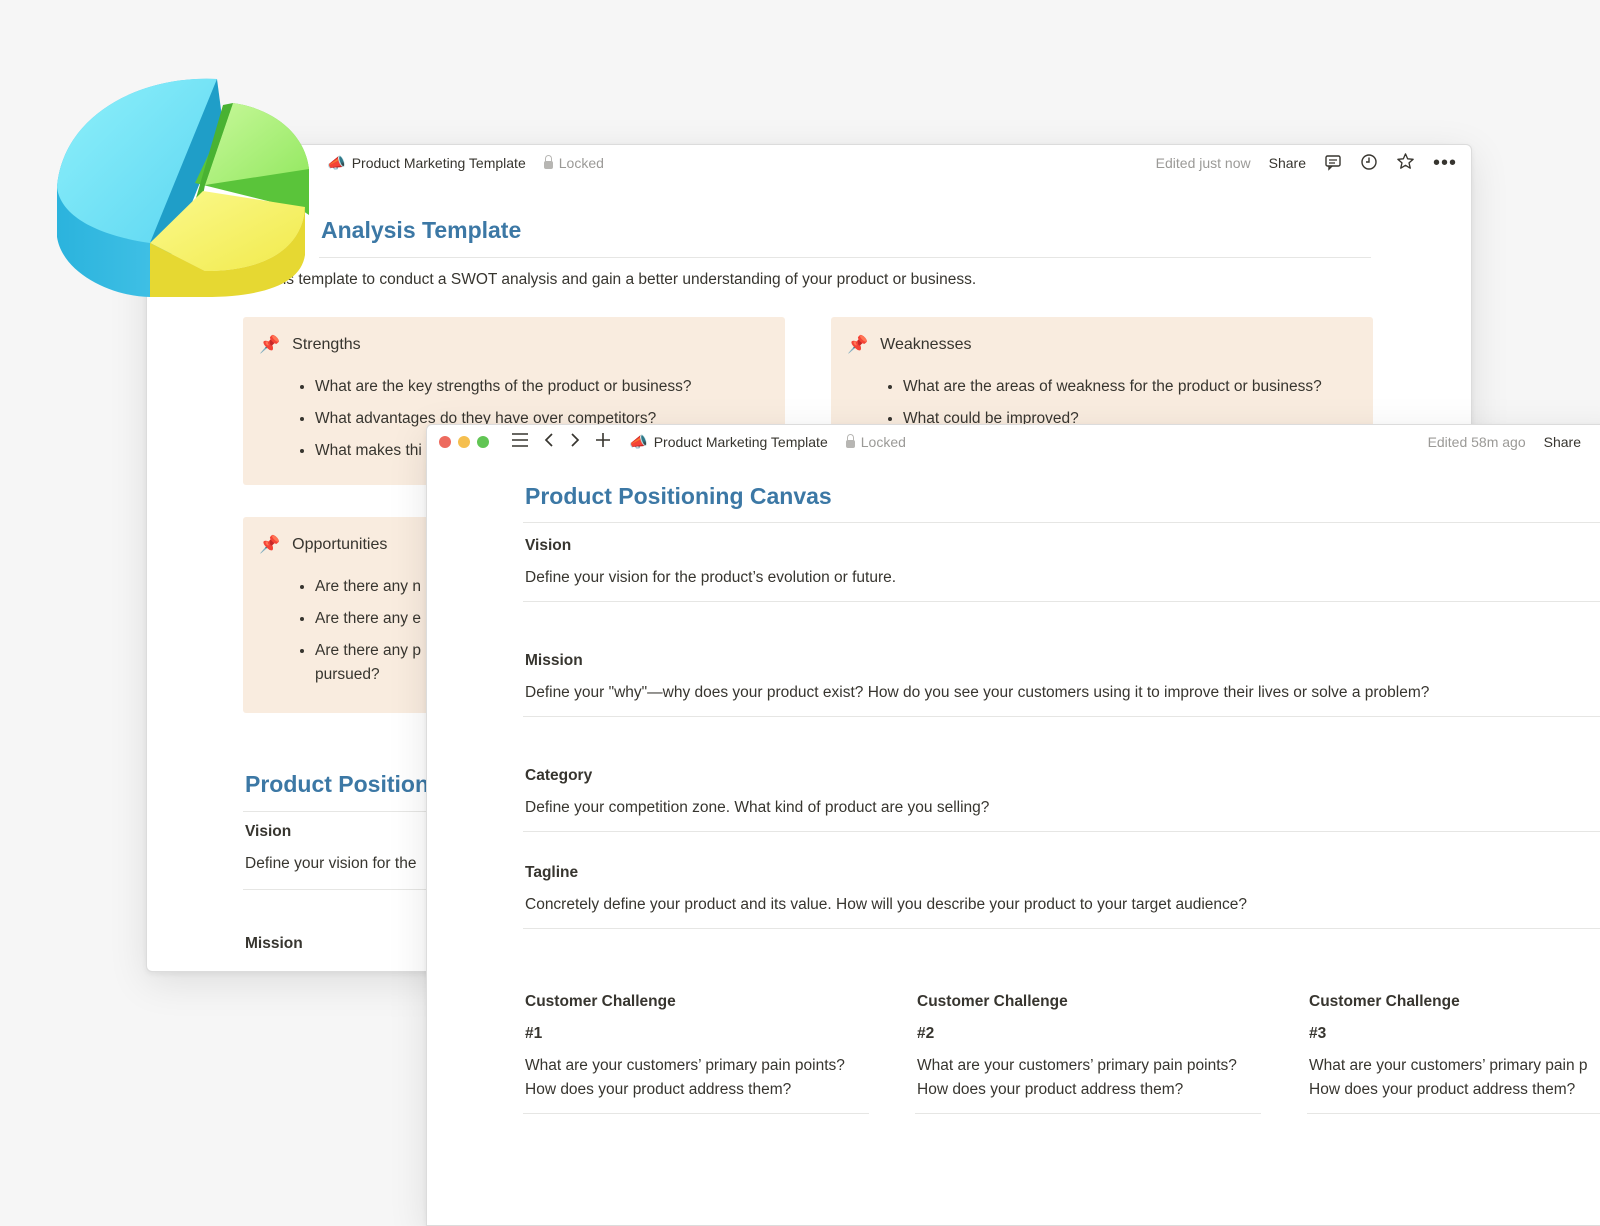 The height and width of the screenshot is (1226, 1600). What do you see at coordinates (552, 872) in the screenshot?
I see `tagline-label: Tagline` at bounding box center [552, 872].